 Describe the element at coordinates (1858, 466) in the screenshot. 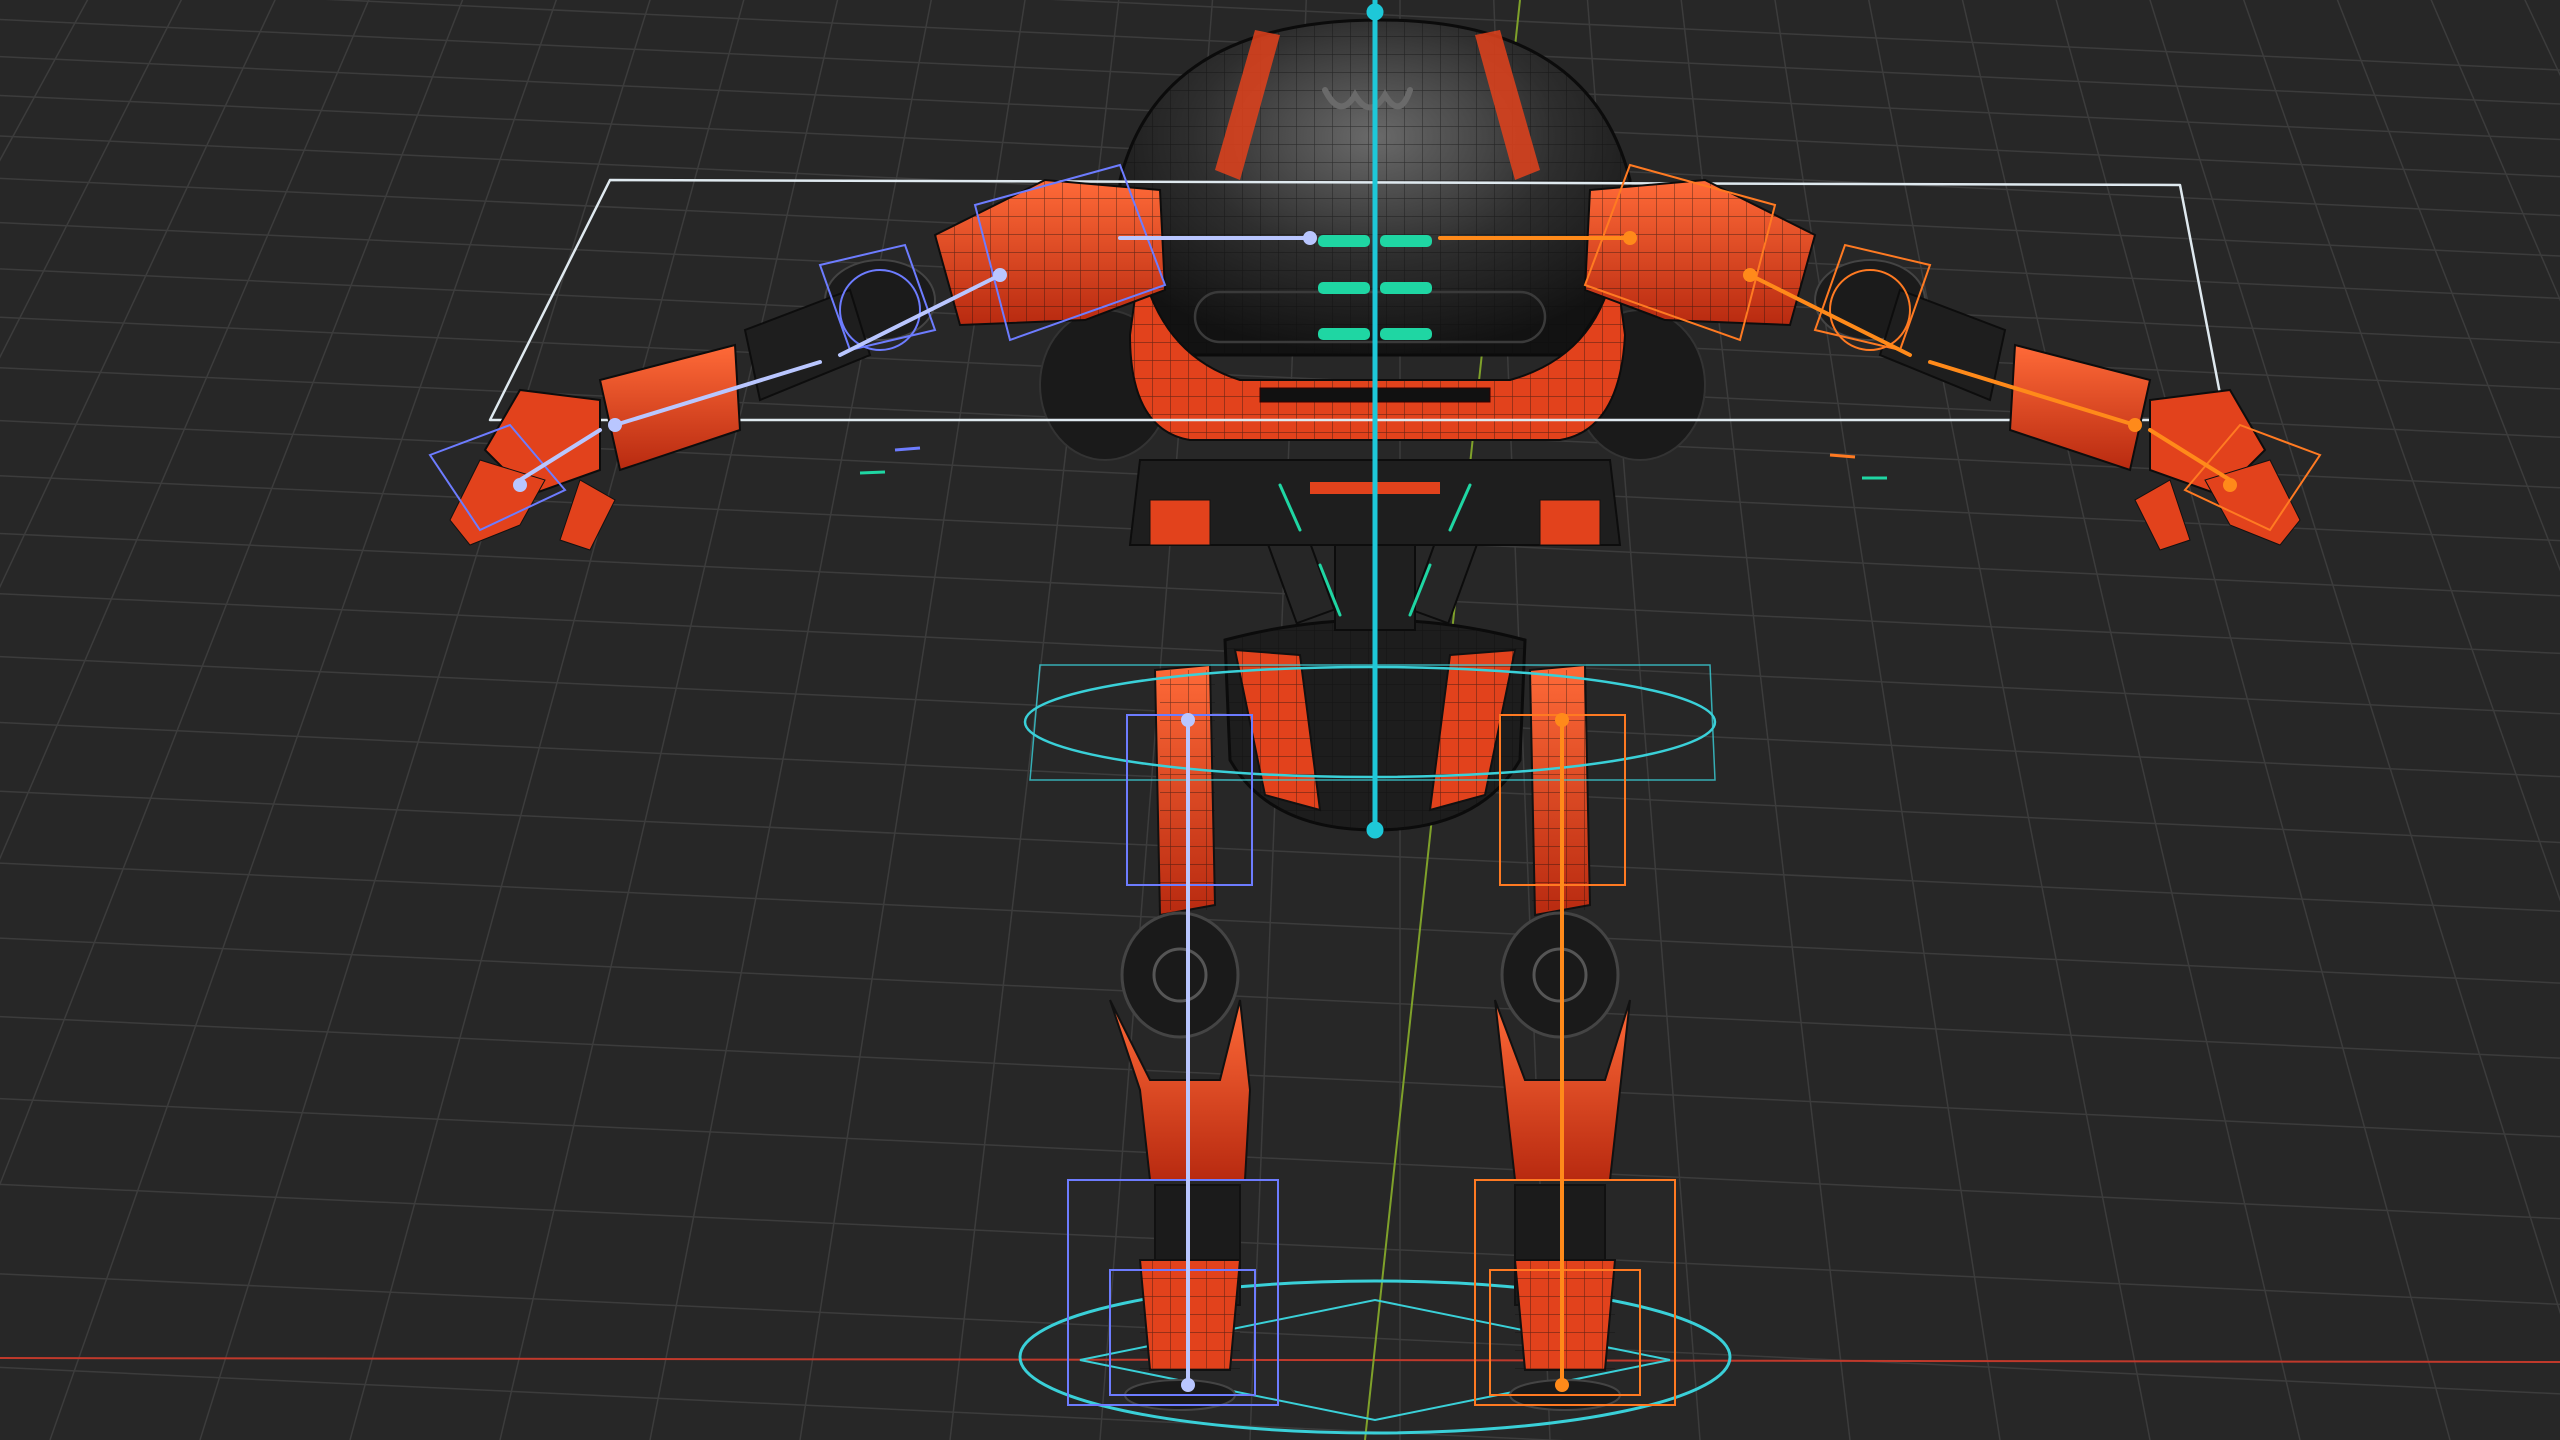

I see `pole-target-right` at that location.